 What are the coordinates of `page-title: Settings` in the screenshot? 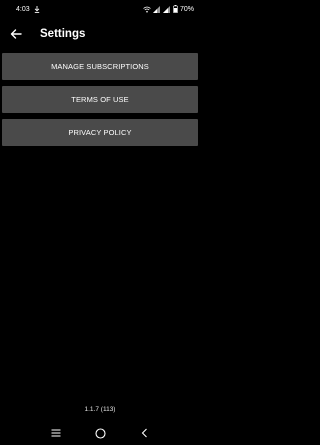 It's located at (63, 34).